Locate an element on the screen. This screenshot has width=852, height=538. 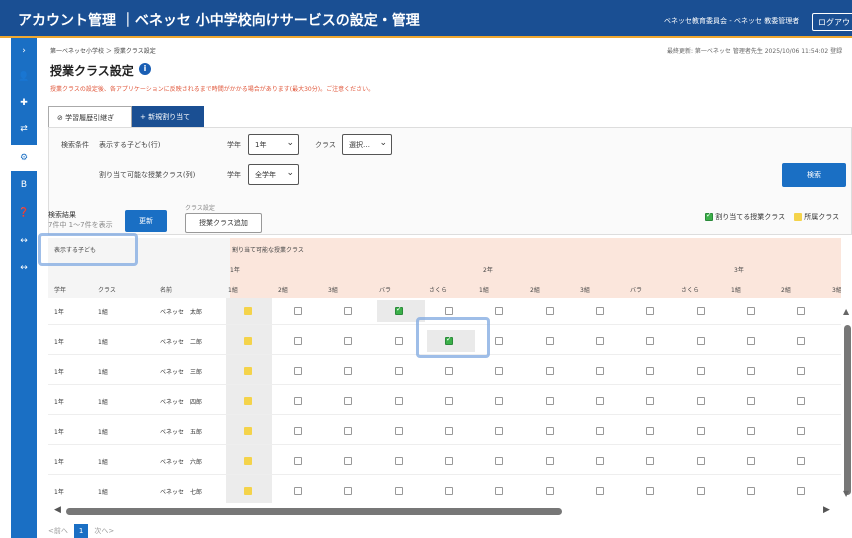
tab-new-assign: + 新規割り当て is located at coordinates (168, 116).